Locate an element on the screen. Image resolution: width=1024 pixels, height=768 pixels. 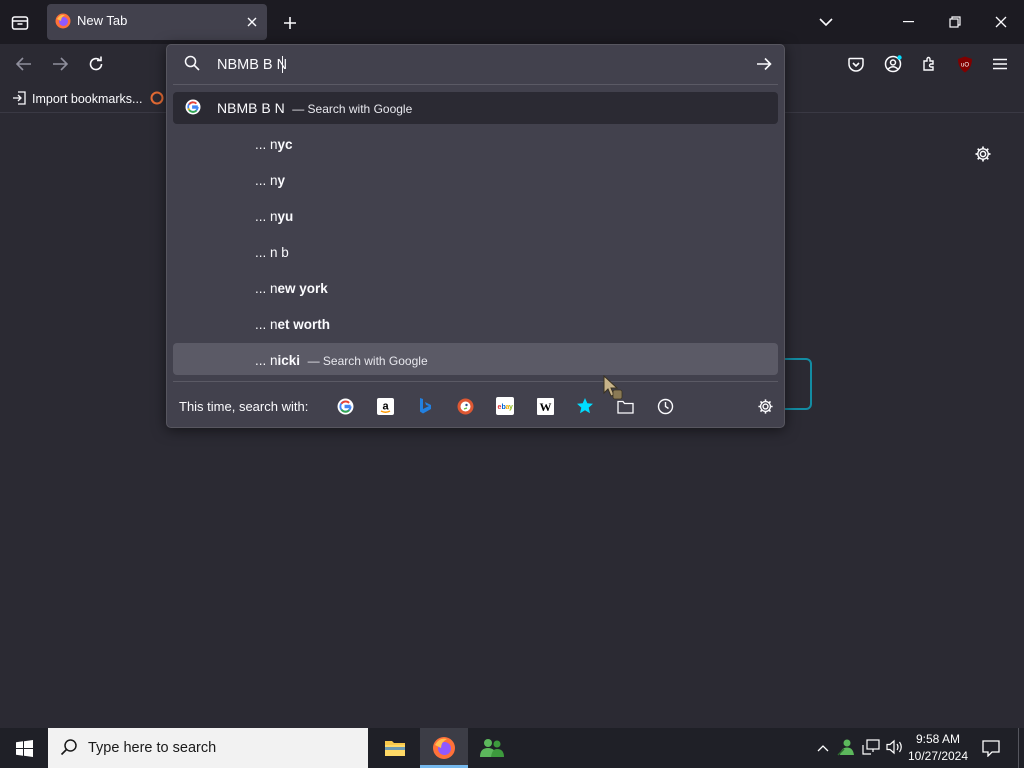
network-button is located at coordinates (871, 747).